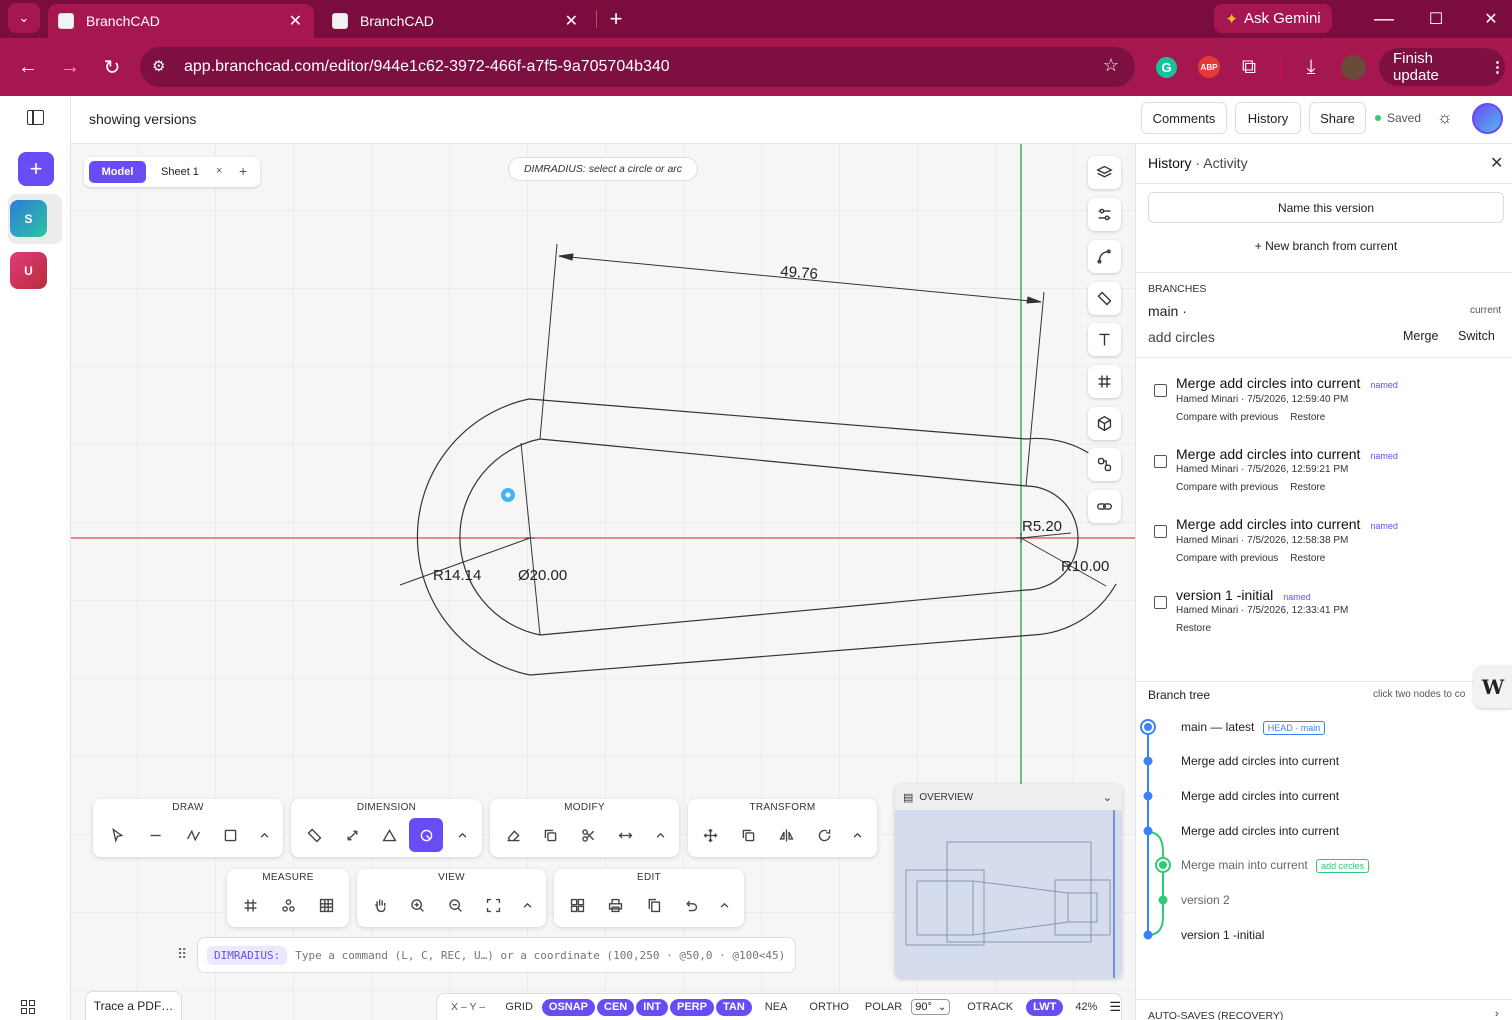  Describe the element at coordinates (1493, 687) in the screenshot. I see `floating-w-widget: W` at that location.